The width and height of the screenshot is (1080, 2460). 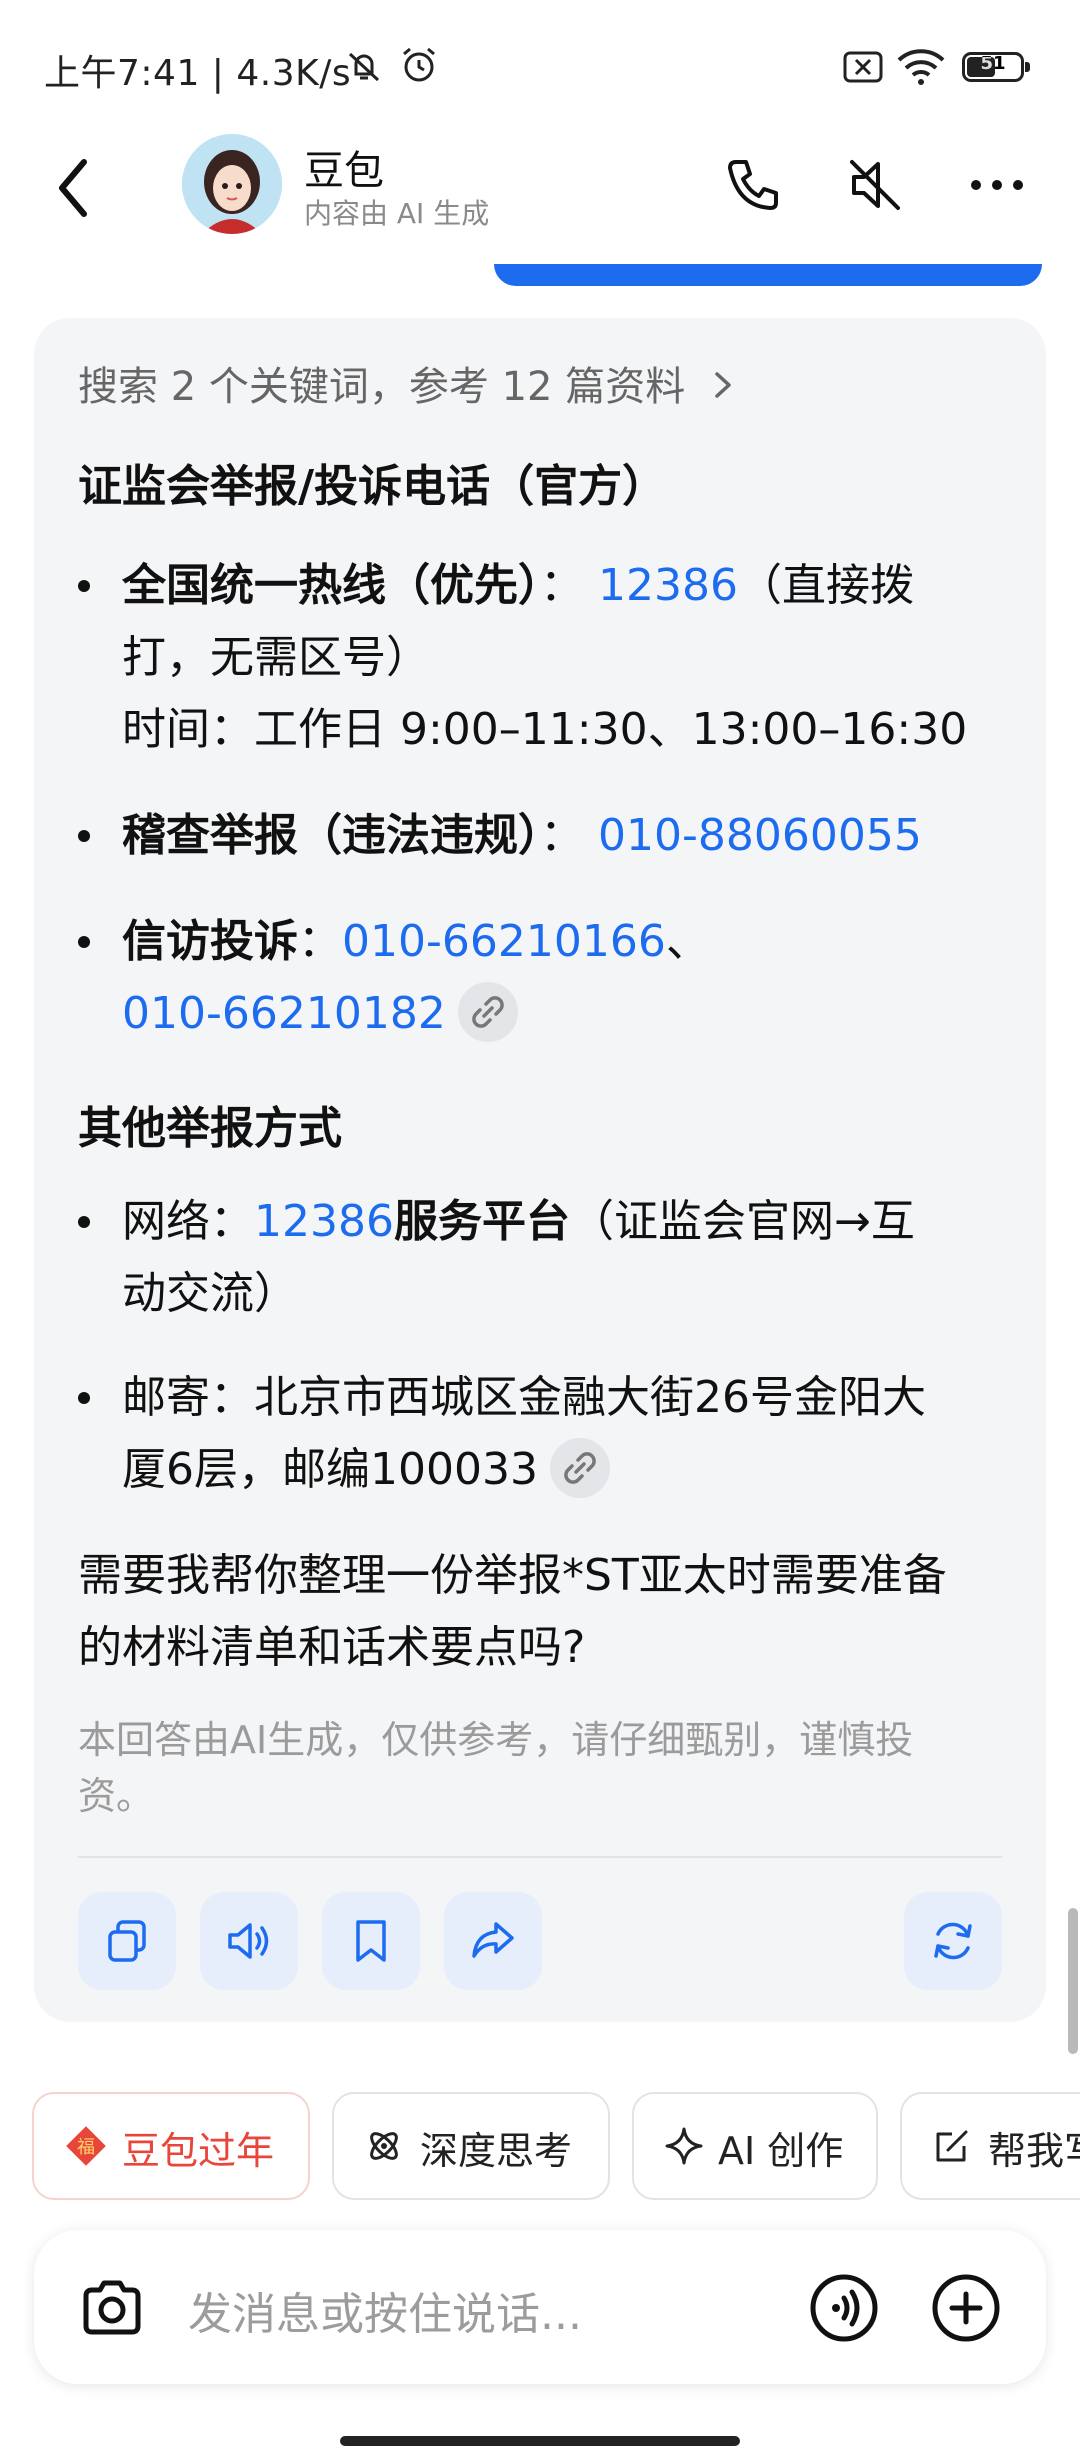 What do you see at coordinates (844, 2308) in the screenshot?
I see `voice-call-icon` at bounding box center [844, 2308].